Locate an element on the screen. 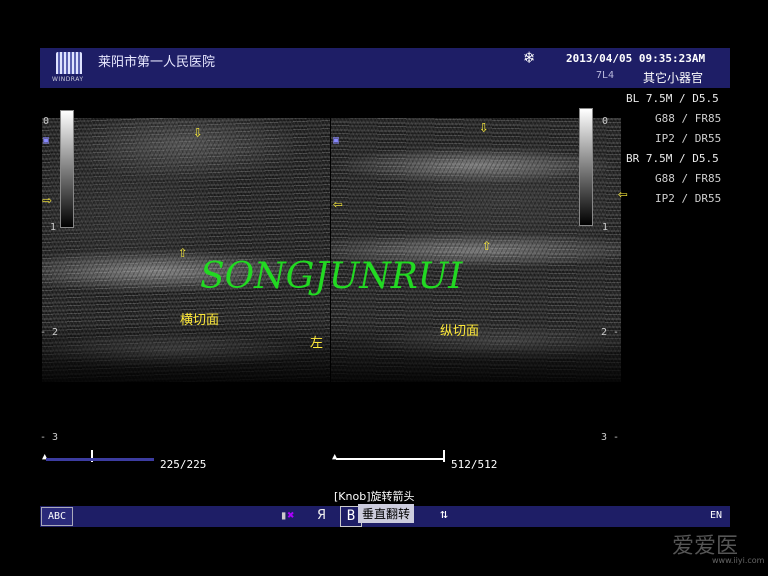 This screenshot has height=576, width=768. mirror-button: Я is located at coordinates (321, 515).